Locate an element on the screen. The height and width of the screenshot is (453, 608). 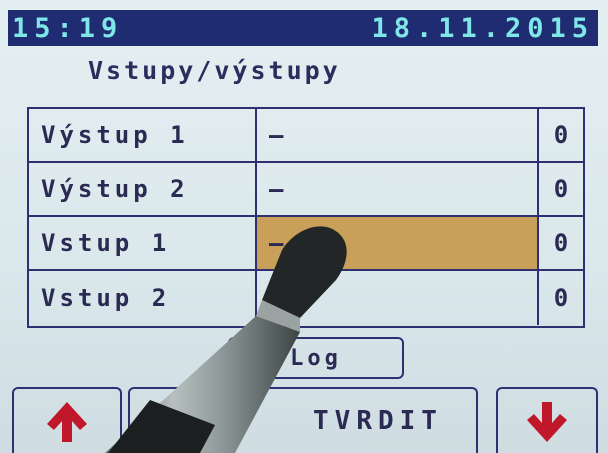
io-name: Výstup 2 is located at coordinates (143, 189).